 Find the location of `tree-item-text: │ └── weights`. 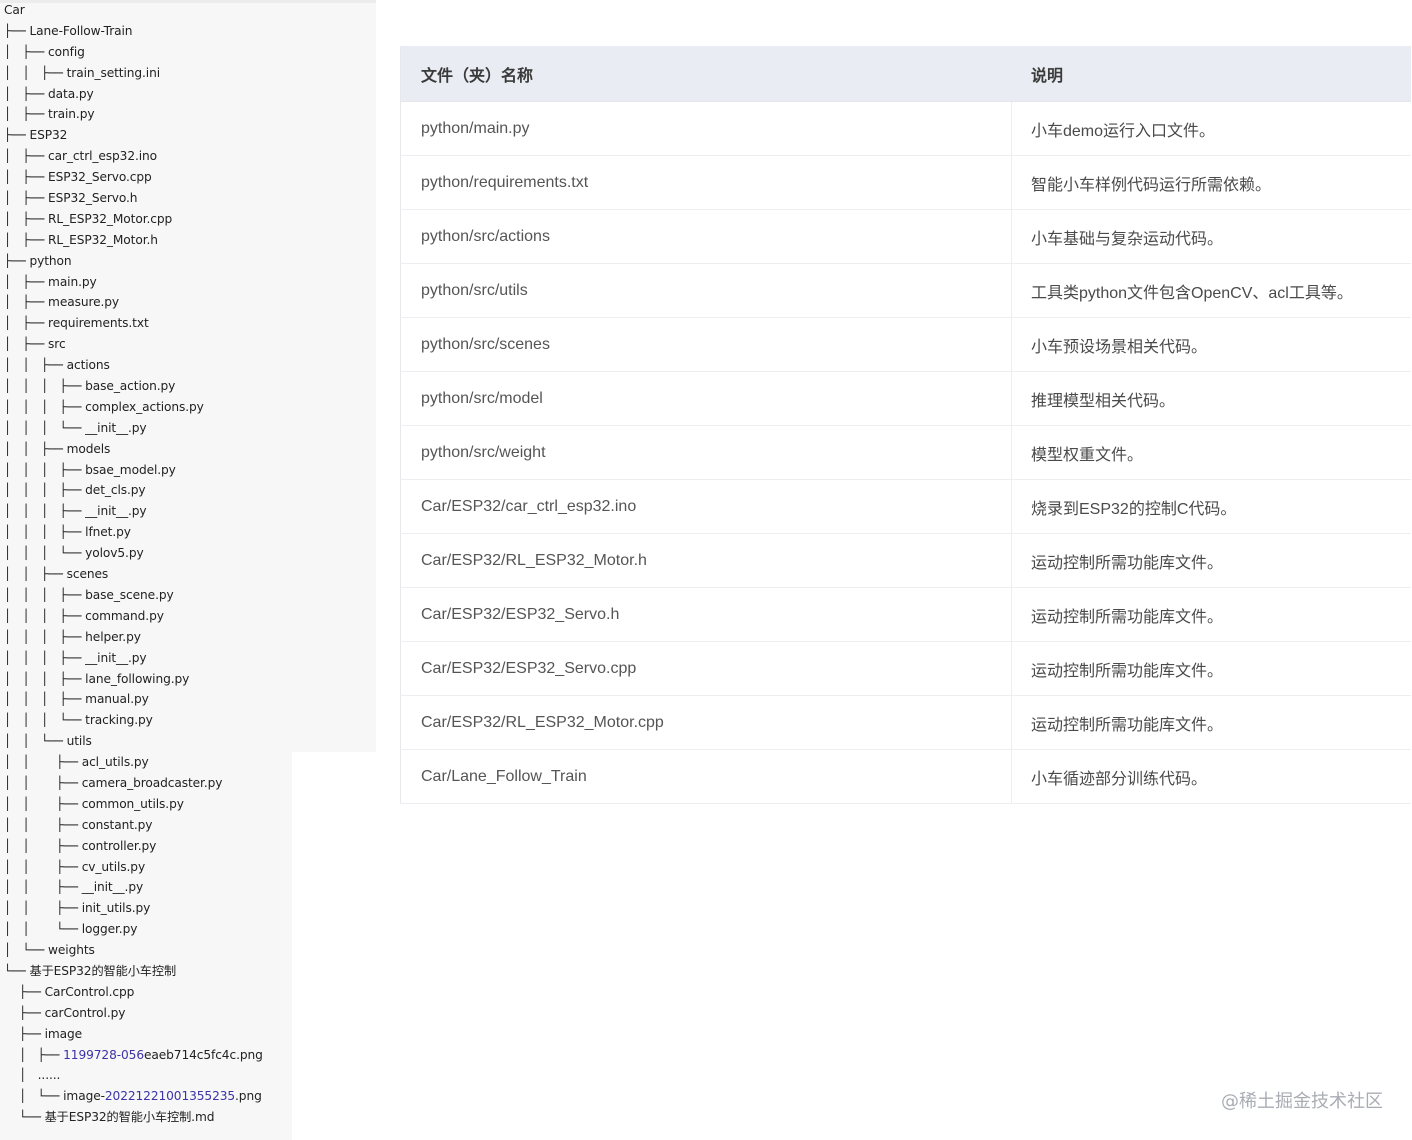

tree-item-text: │ └── weights is located at coordinates (49, 950).